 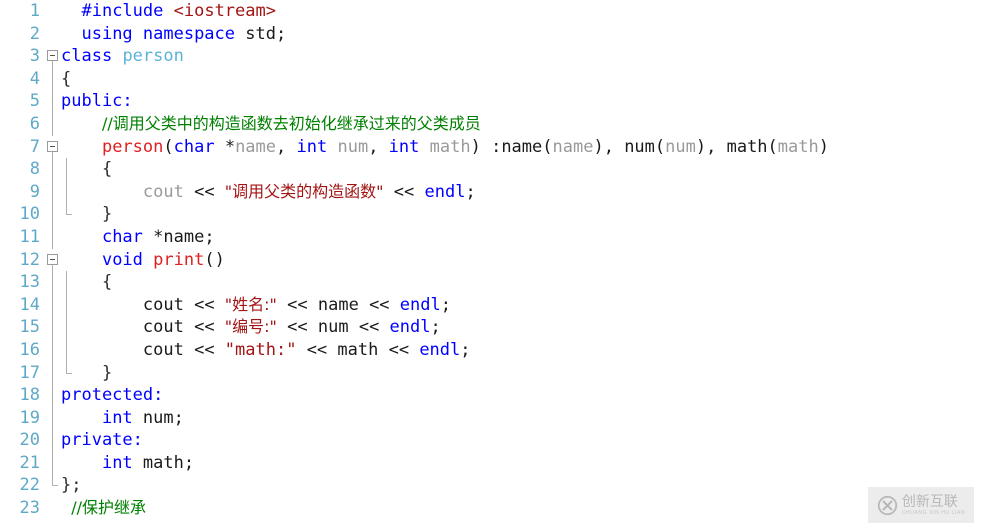 What do you see at coordinates (29, 259) in the screenshot?
I see `line-number: 12` at bounding box center [29, 259].